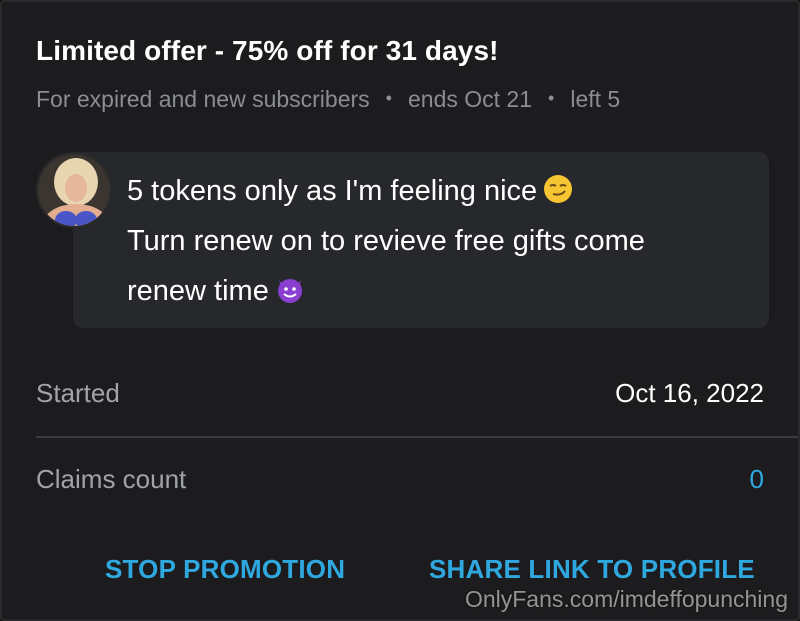  Describe the element at coordinates (198, 291) in the screenshot. I see `message-line-text: renew time` at that location.